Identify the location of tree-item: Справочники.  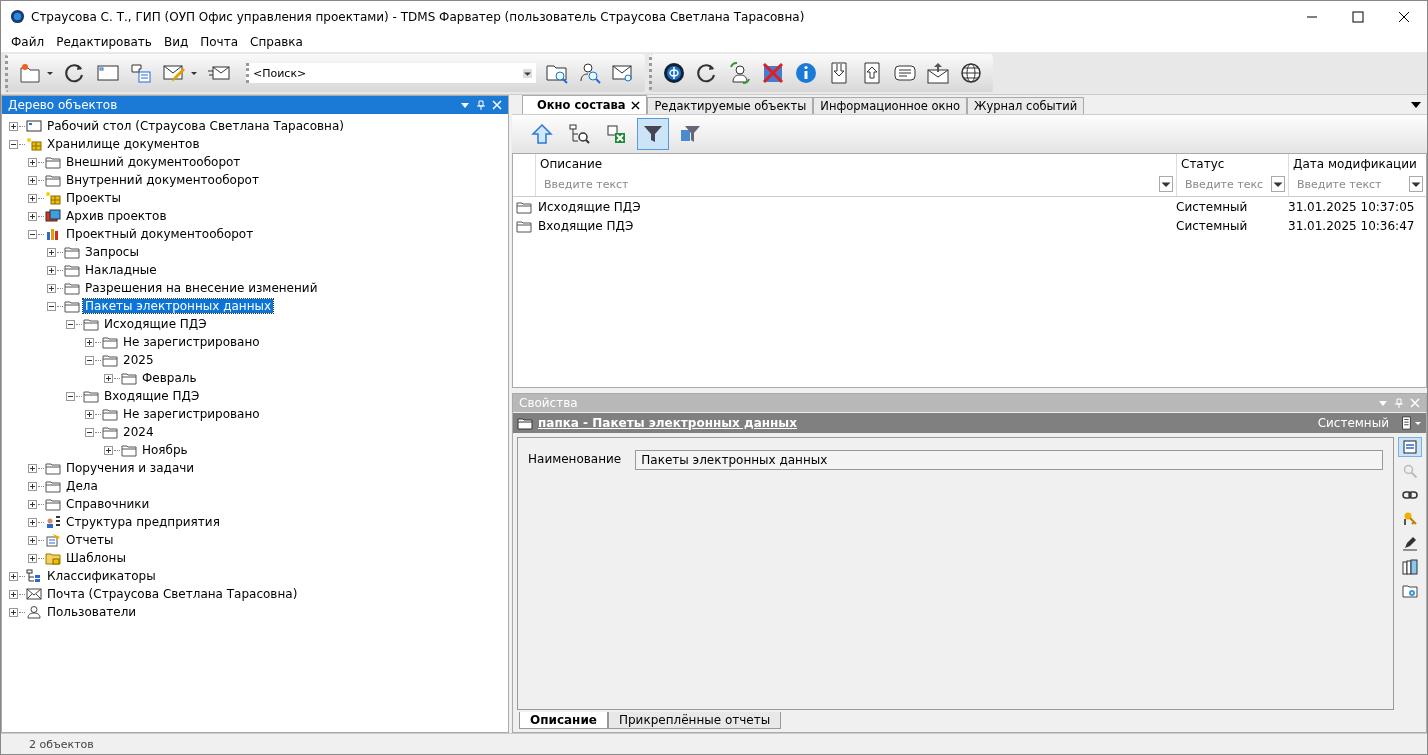
(108, 504).